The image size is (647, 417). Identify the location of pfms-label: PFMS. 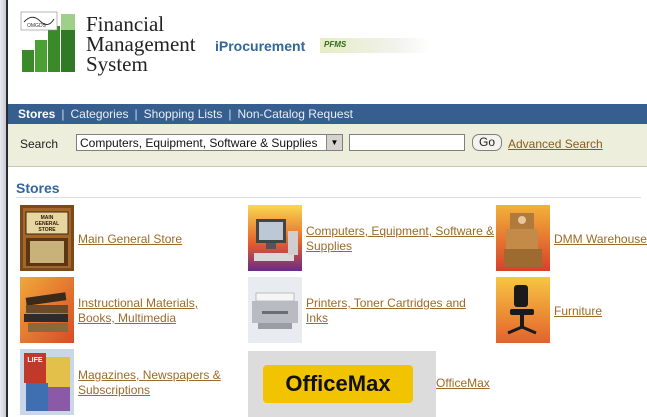
(335, 44).